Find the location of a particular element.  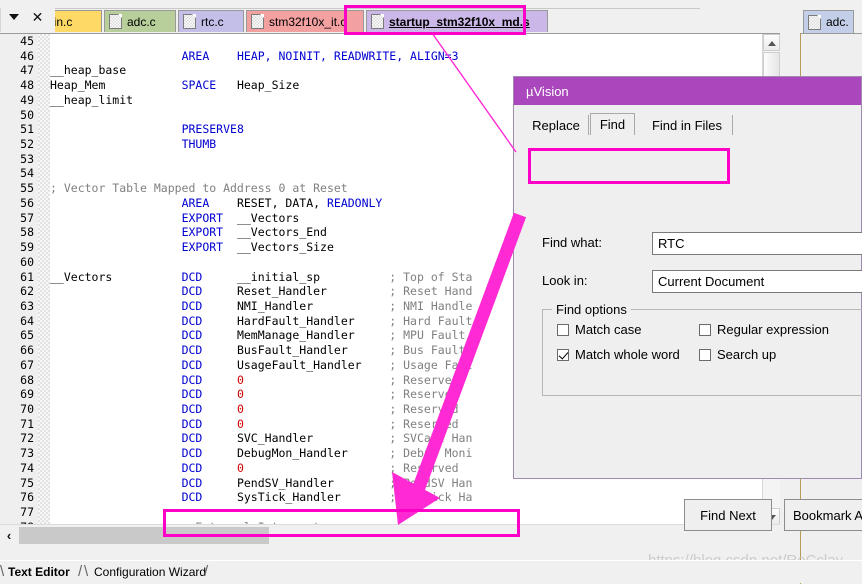

checkbox-label: Match whole word is located at coordinates (627, 354).